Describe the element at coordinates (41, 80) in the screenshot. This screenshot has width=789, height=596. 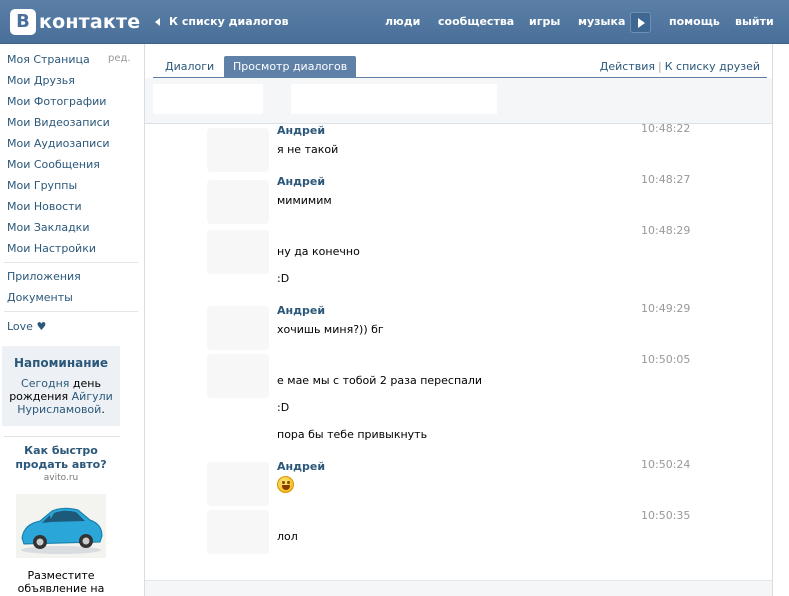
I see `sidebar-item-friends: Мои Друзья` at that location.